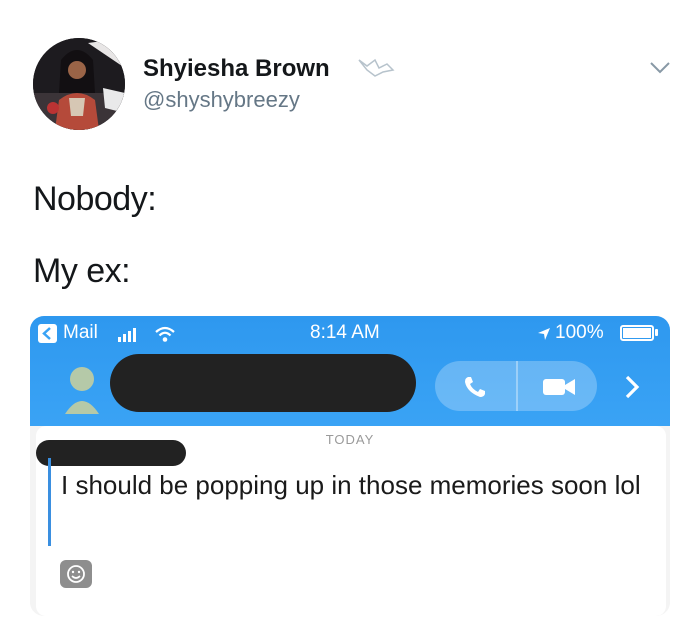  I want to click on avatar, so click(79, 84).